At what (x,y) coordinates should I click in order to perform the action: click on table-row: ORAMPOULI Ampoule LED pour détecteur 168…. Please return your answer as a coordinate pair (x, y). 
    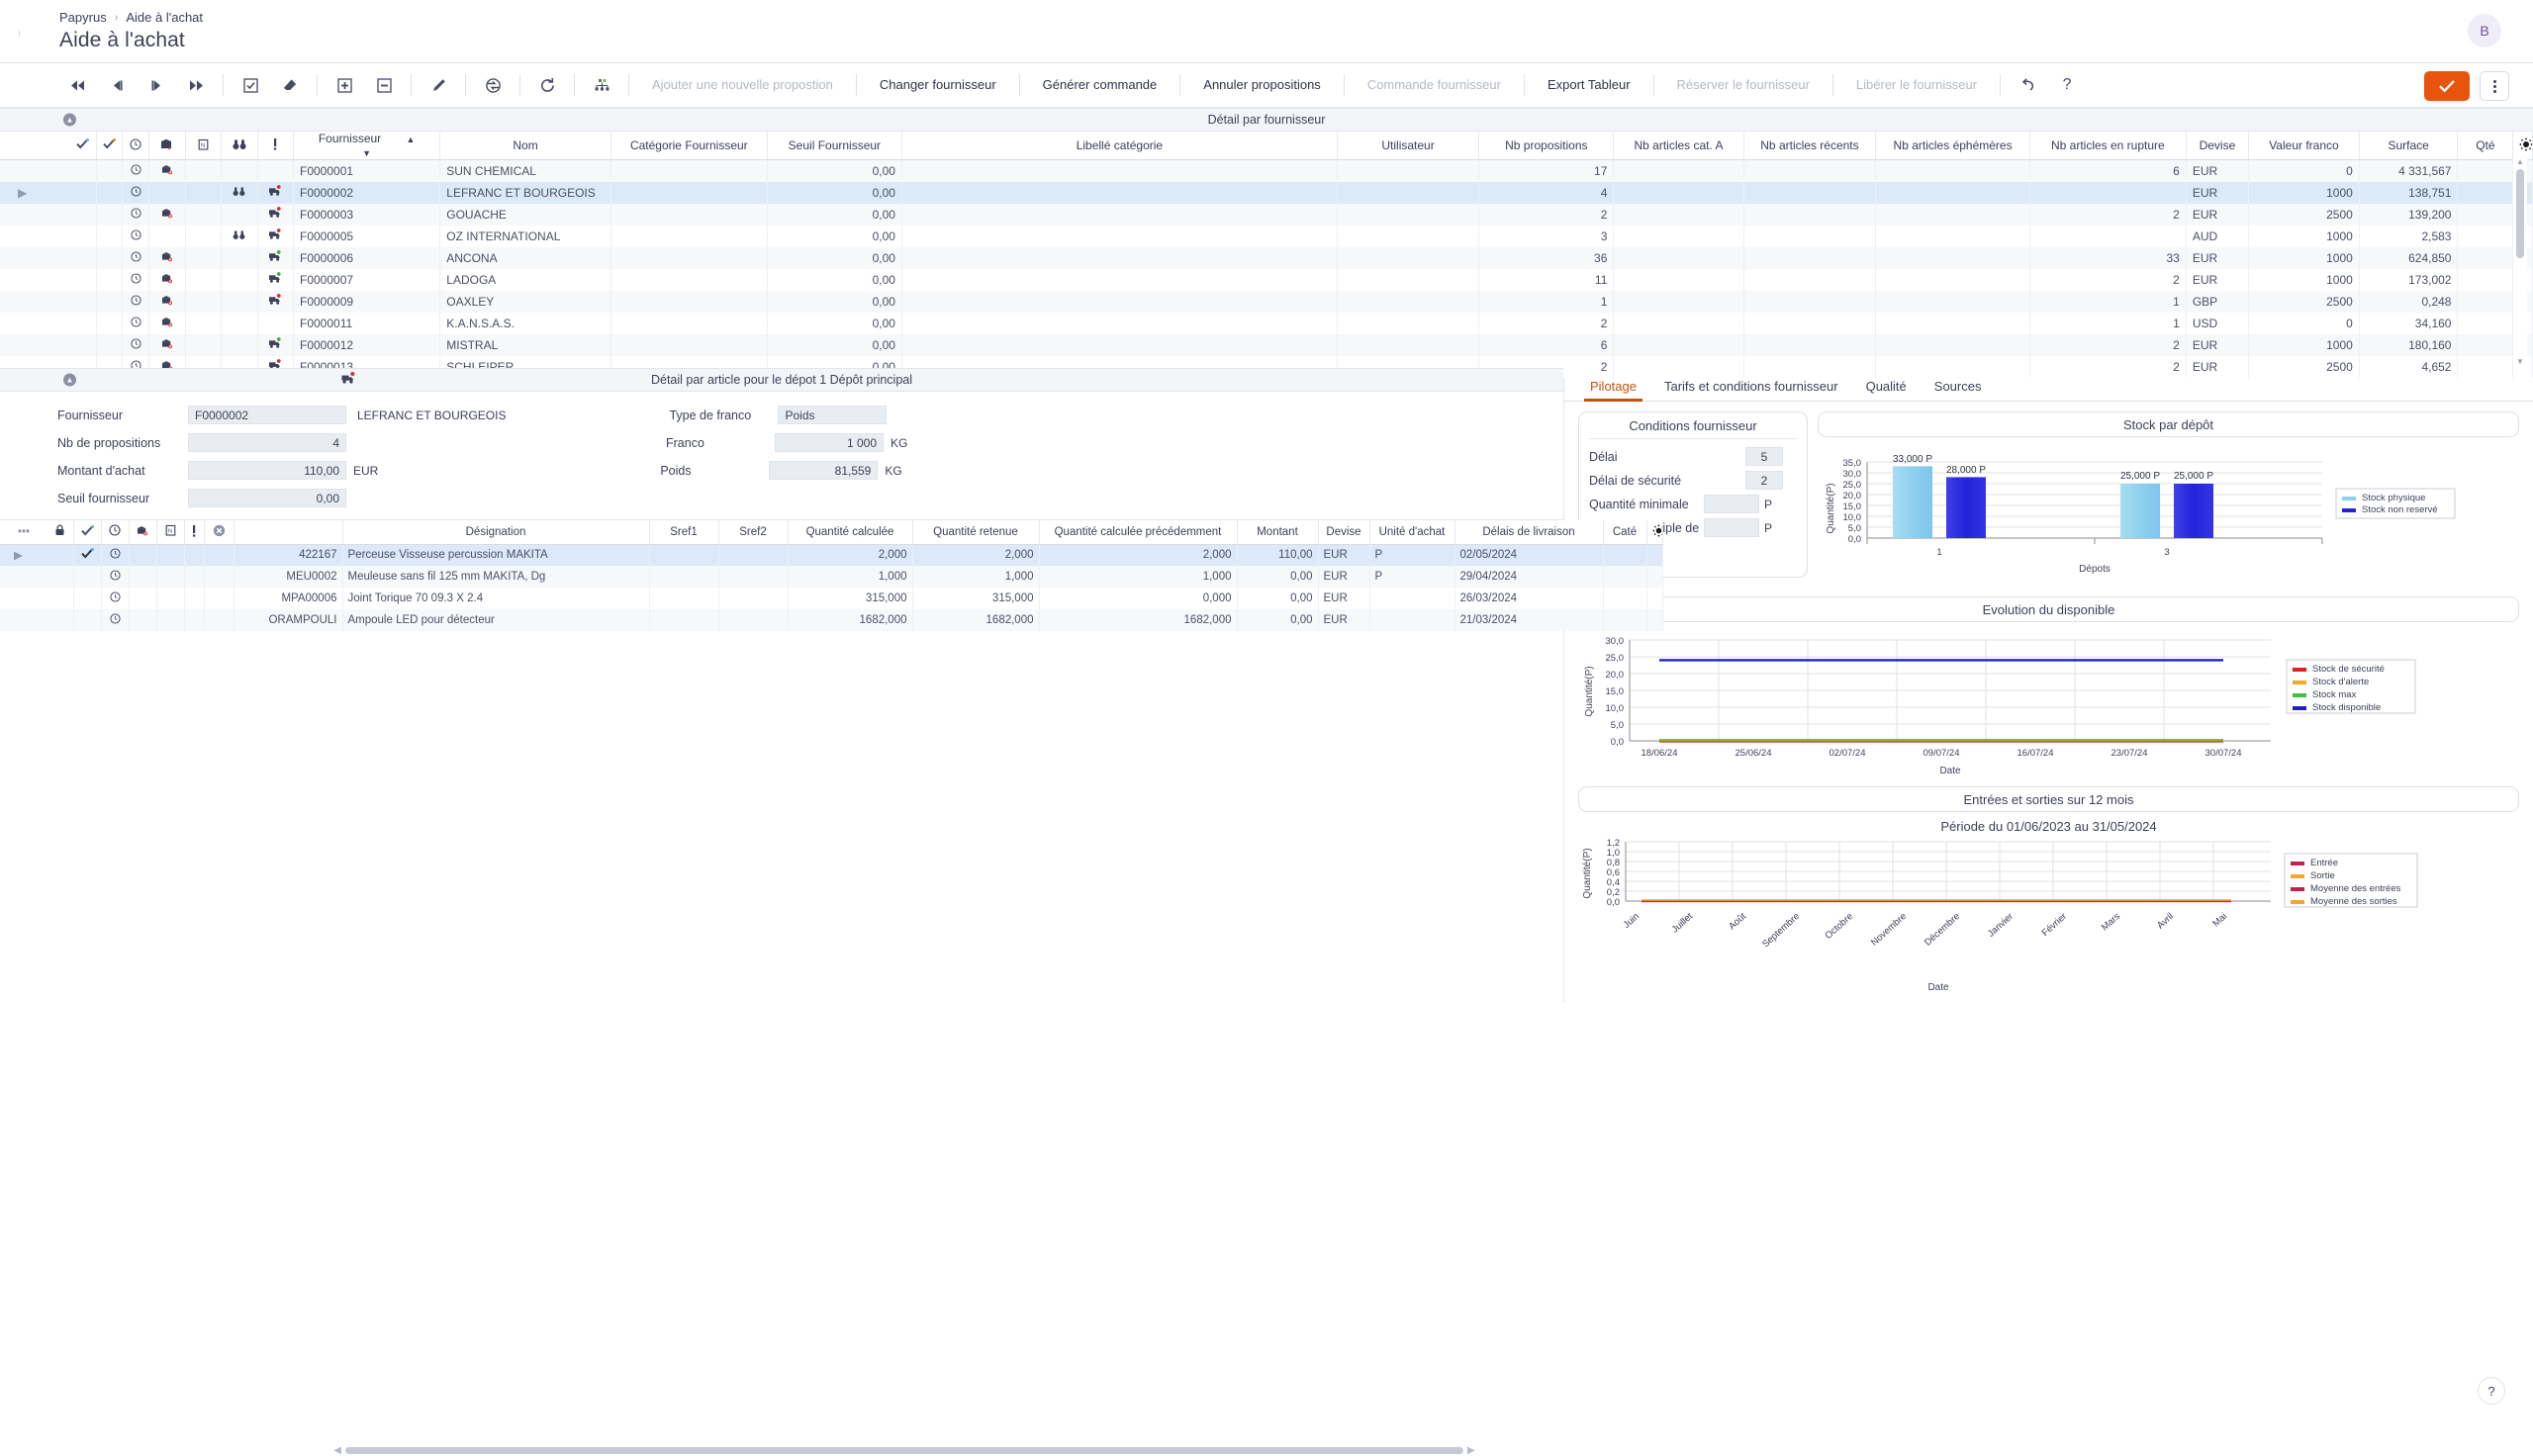
    Looking at the image, I should click on (831, 620).